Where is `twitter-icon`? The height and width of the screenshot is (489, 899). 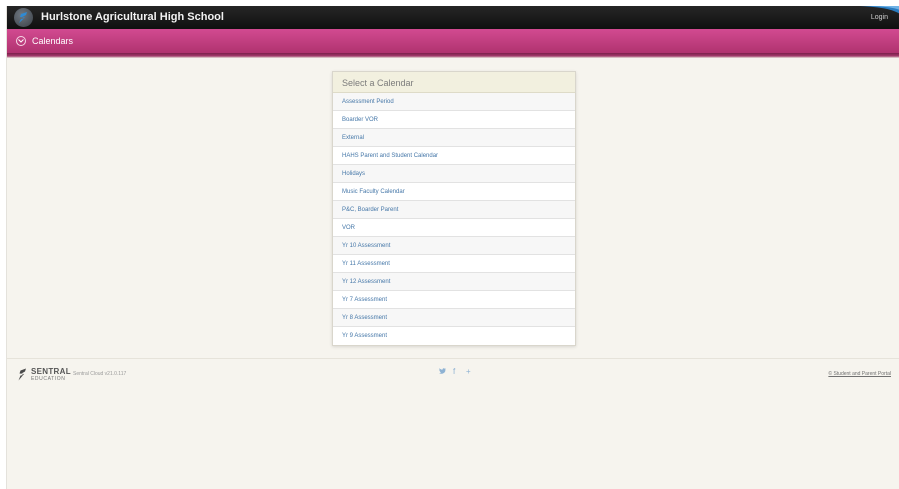 twitter-icon is located at coordinates (442, 371).